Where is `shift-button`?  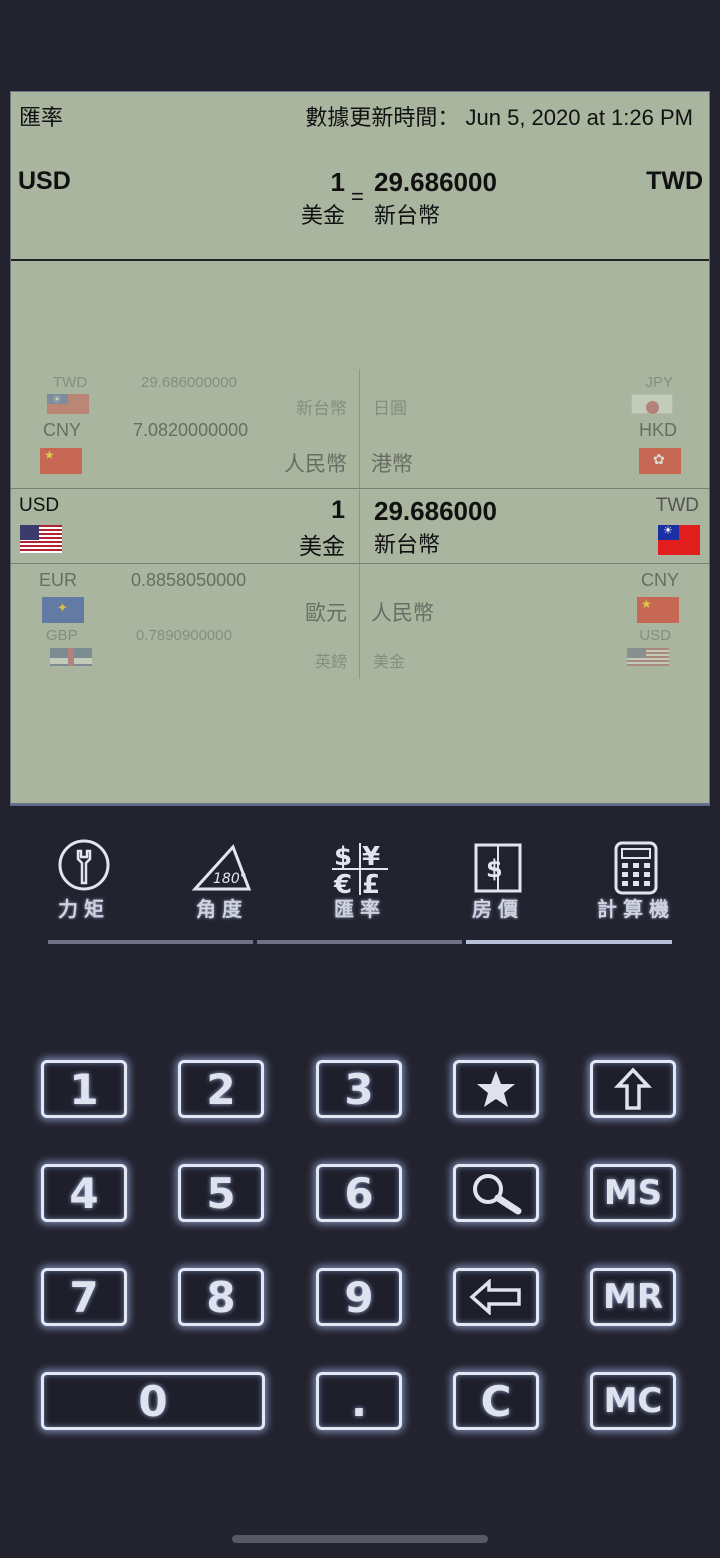
shift-button is located at coordinates (633, 1089).